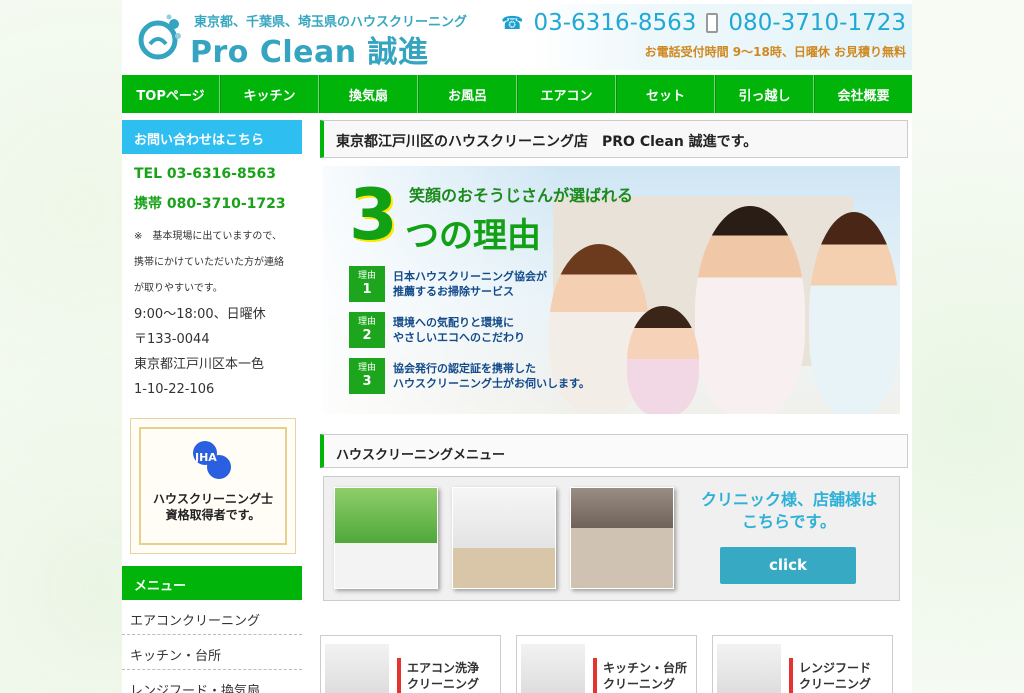  What do you see at coordinates (817, 23) in the screenshot?
I see `header-mobile: 080-3710-1723` at bounding box center [817, 23].